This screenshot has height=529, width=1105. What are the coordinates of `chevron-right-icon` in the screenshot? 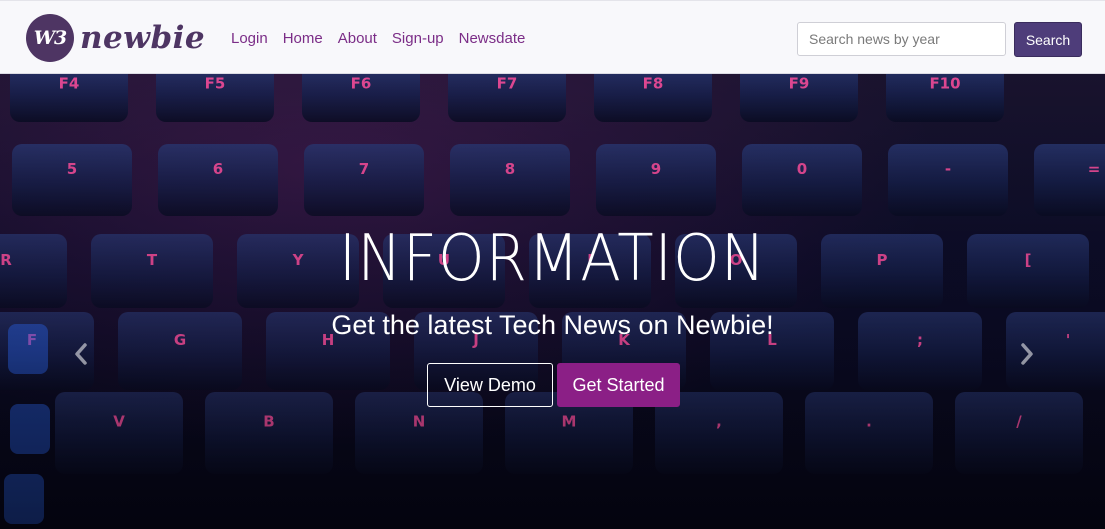 It's located at (1027, 354).